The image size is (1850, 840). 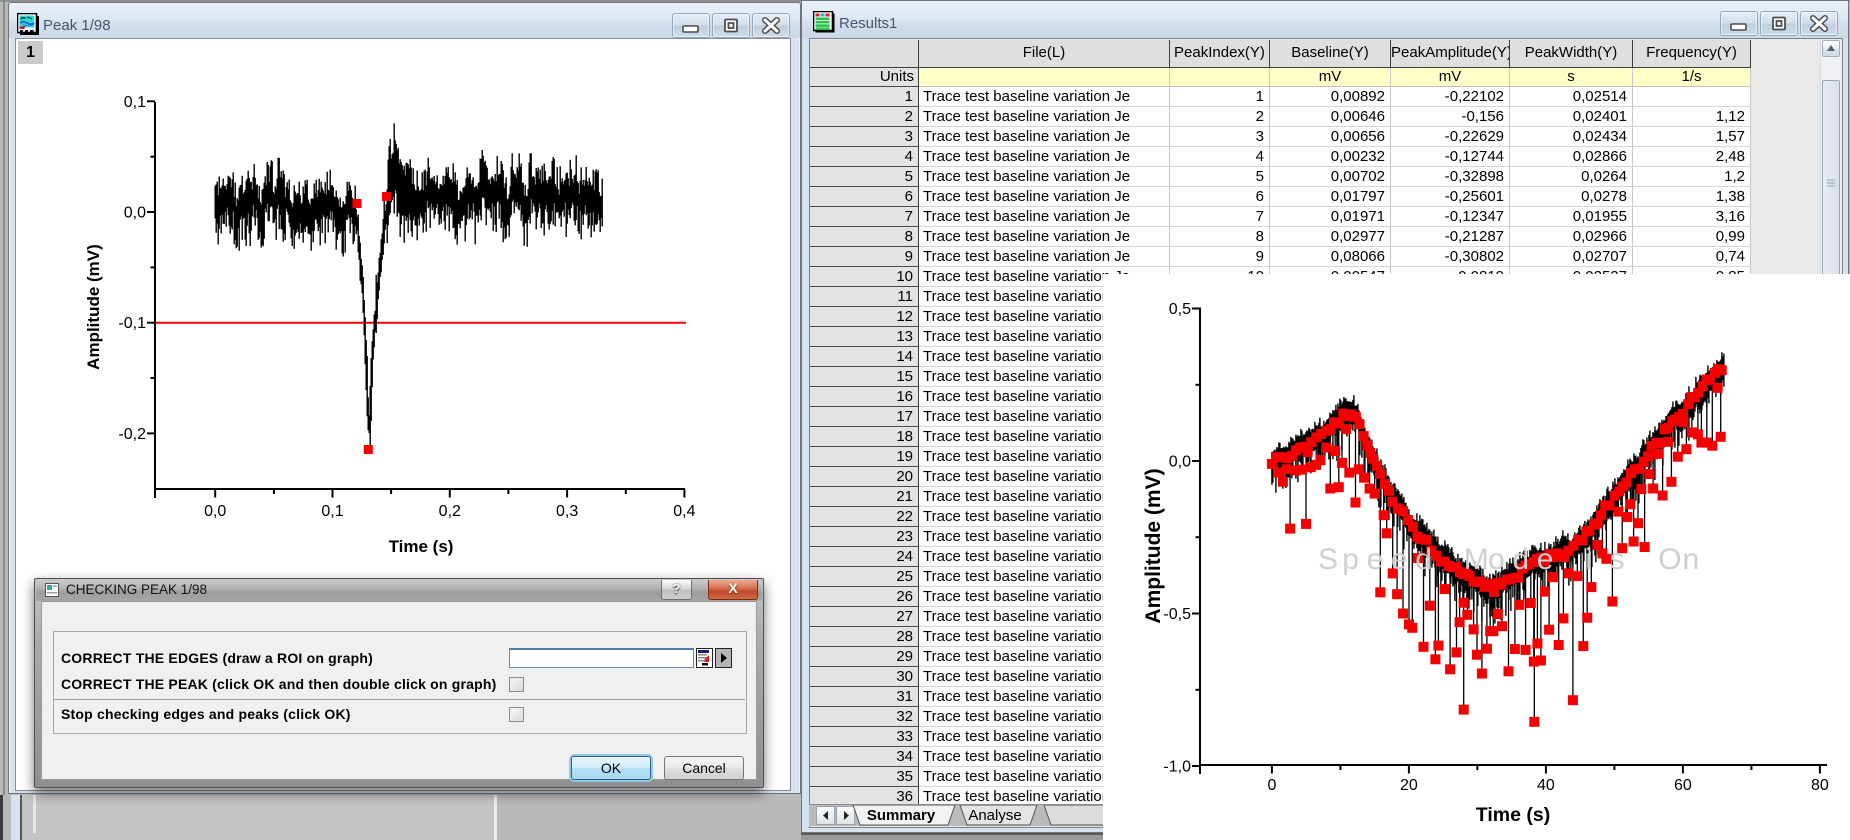 What do you see at coordinates (1496, 559) in the screenshot?
I see `svg-text: o` at bounding box center [1496, 559].